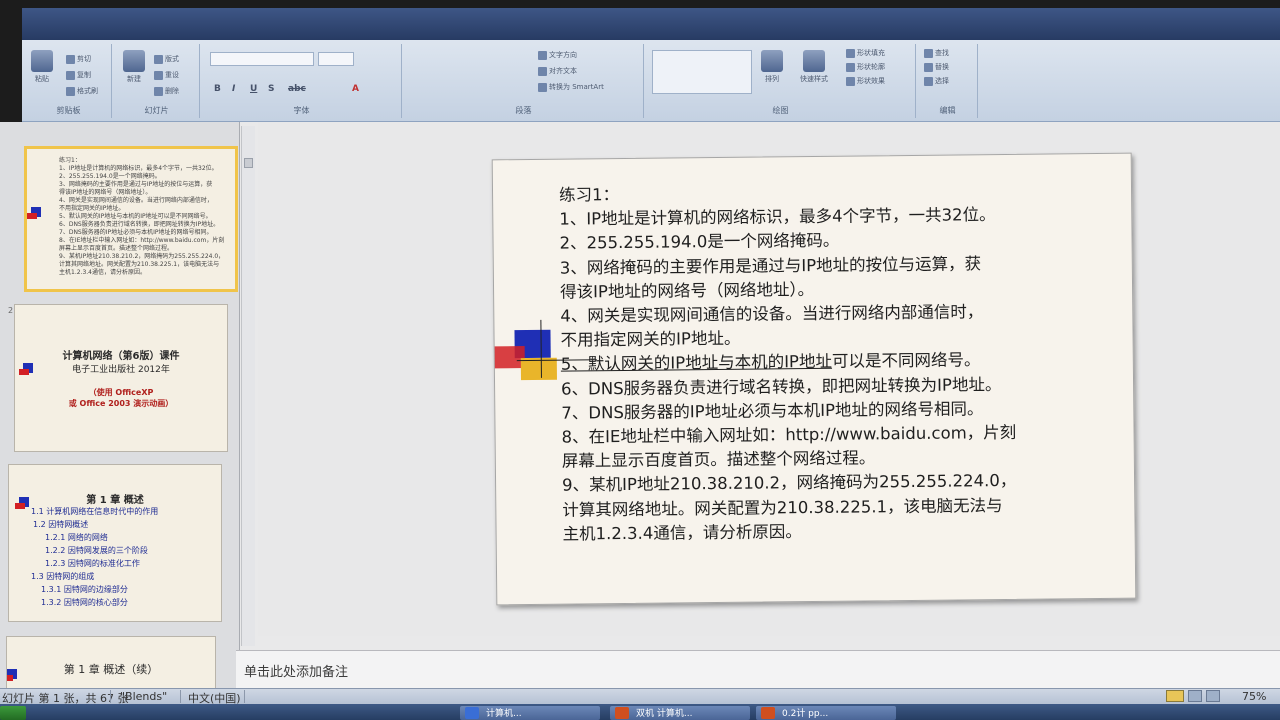  What do you see at coordinates (1195, 696) in the screenshot?
I see `slide-sorter-icon` at bounding box center [1195, 696].